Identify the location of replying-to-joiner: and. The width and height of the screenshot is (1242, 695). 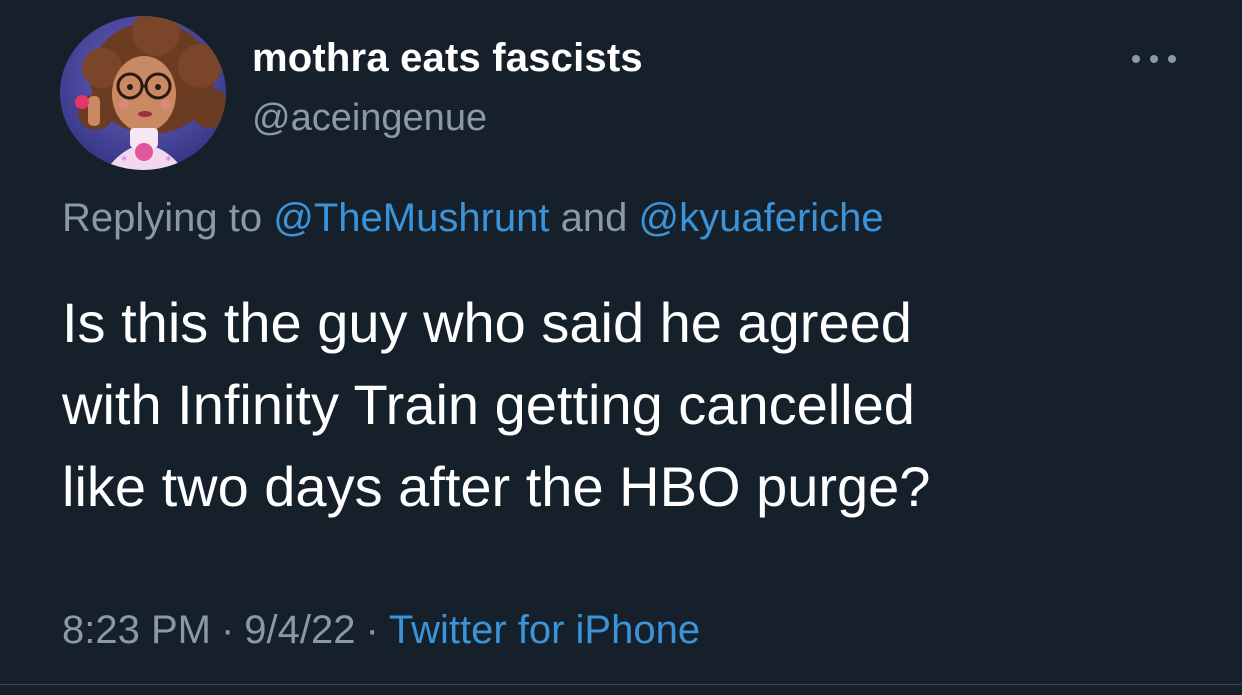
(594, 218).